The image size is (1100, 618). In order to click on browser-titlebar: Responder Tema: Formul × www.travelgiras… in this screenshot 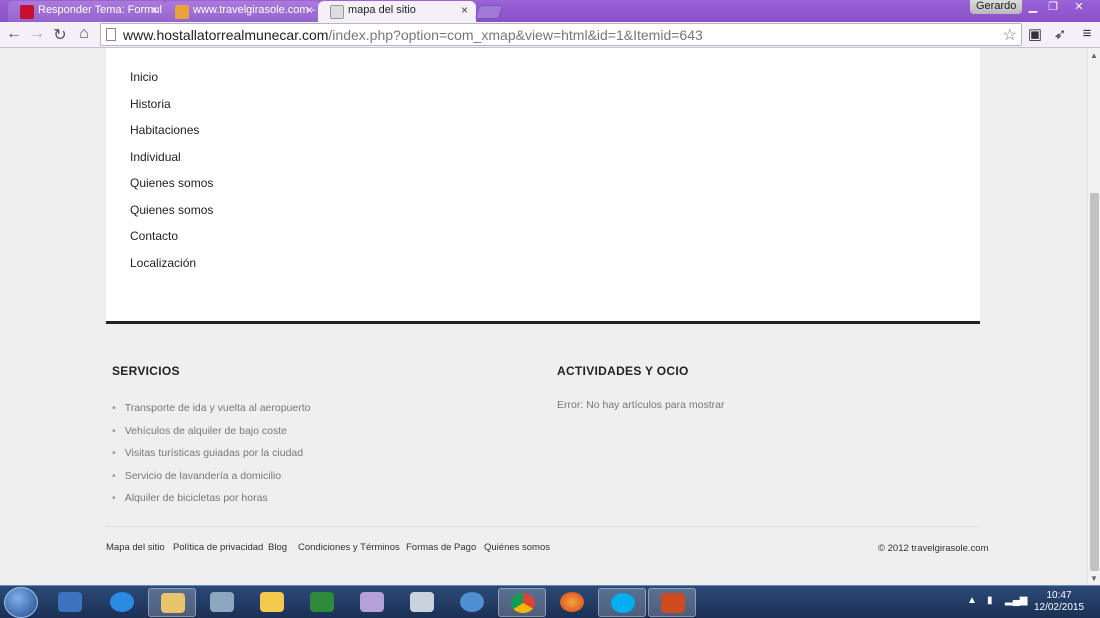, I will do `click(550, 11)`.